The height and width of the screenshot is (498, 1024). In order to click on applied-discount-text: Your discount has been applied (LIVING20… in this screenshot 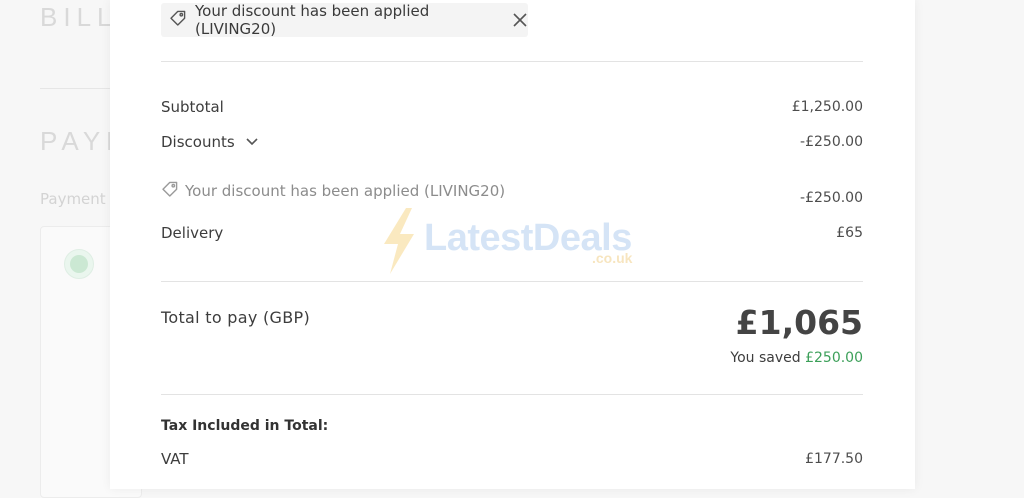, I will do `click(345, 191)`.